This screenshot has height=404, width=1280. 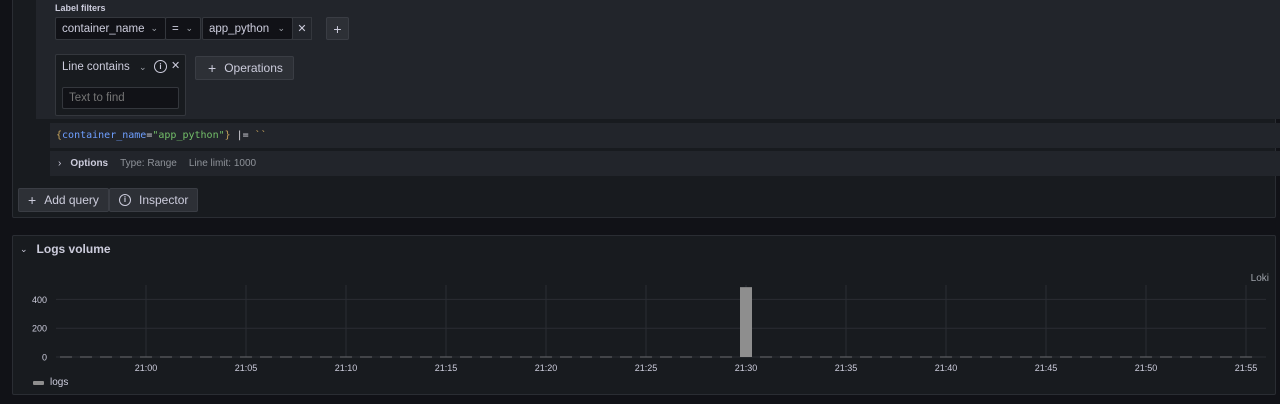 I want to click on options-title: Options, so click(x=89, y=163).